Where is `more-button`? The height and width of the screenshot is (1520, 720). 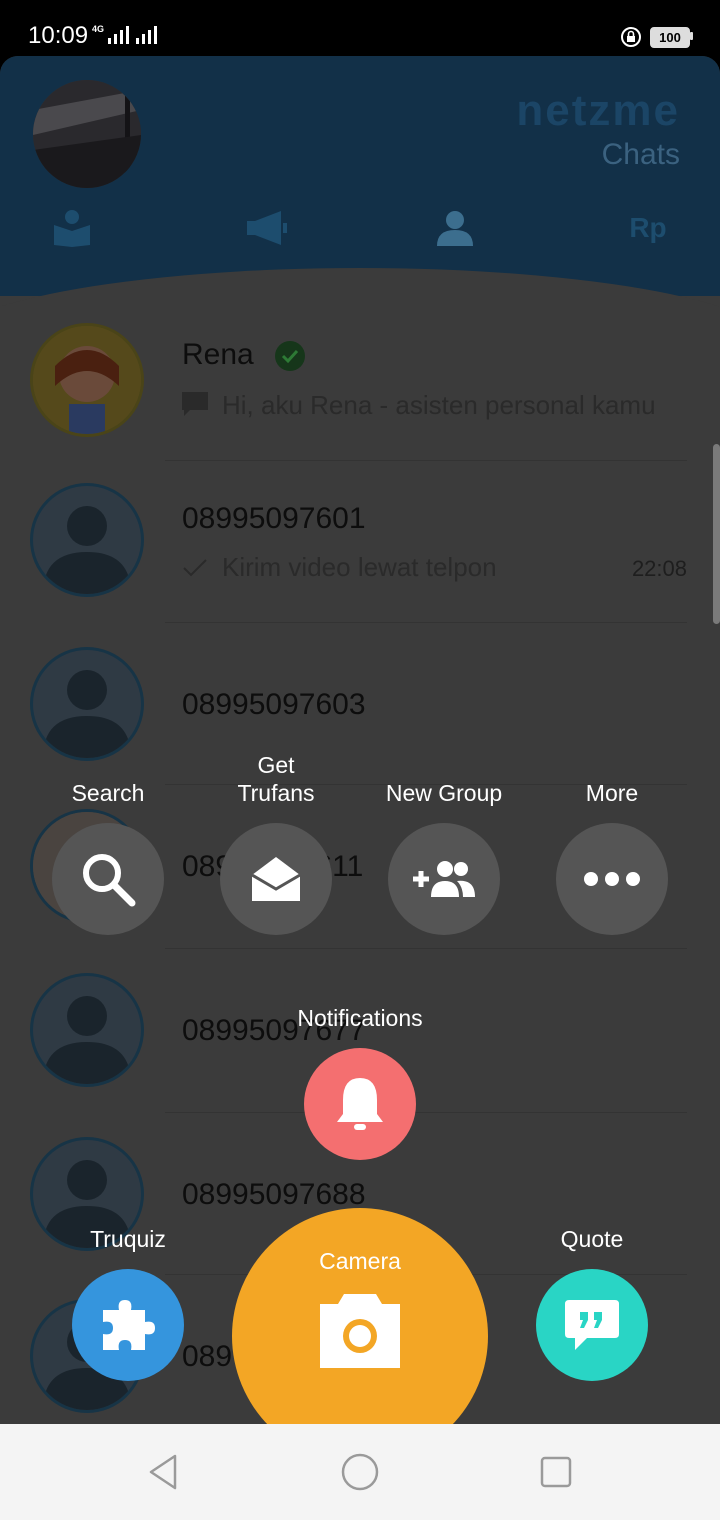
more-button is located at coordinates (612, 879).